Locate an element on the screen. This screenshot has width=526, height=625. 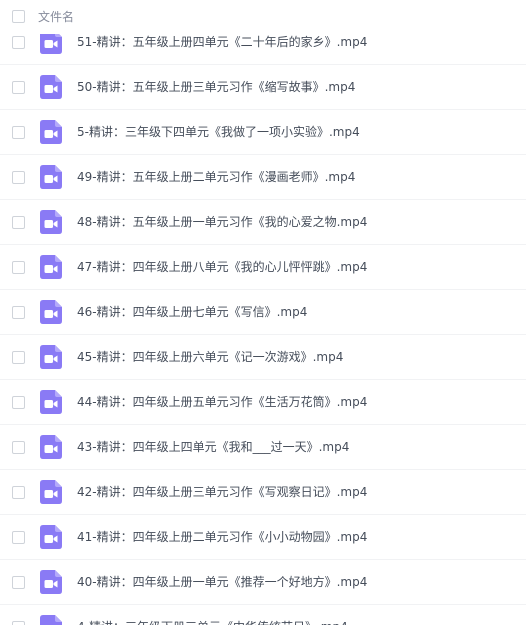
file-name: 48-精讲：五年级上册一单元习作《我的心爱之物.mp4 is located at coordinates (222, 222).